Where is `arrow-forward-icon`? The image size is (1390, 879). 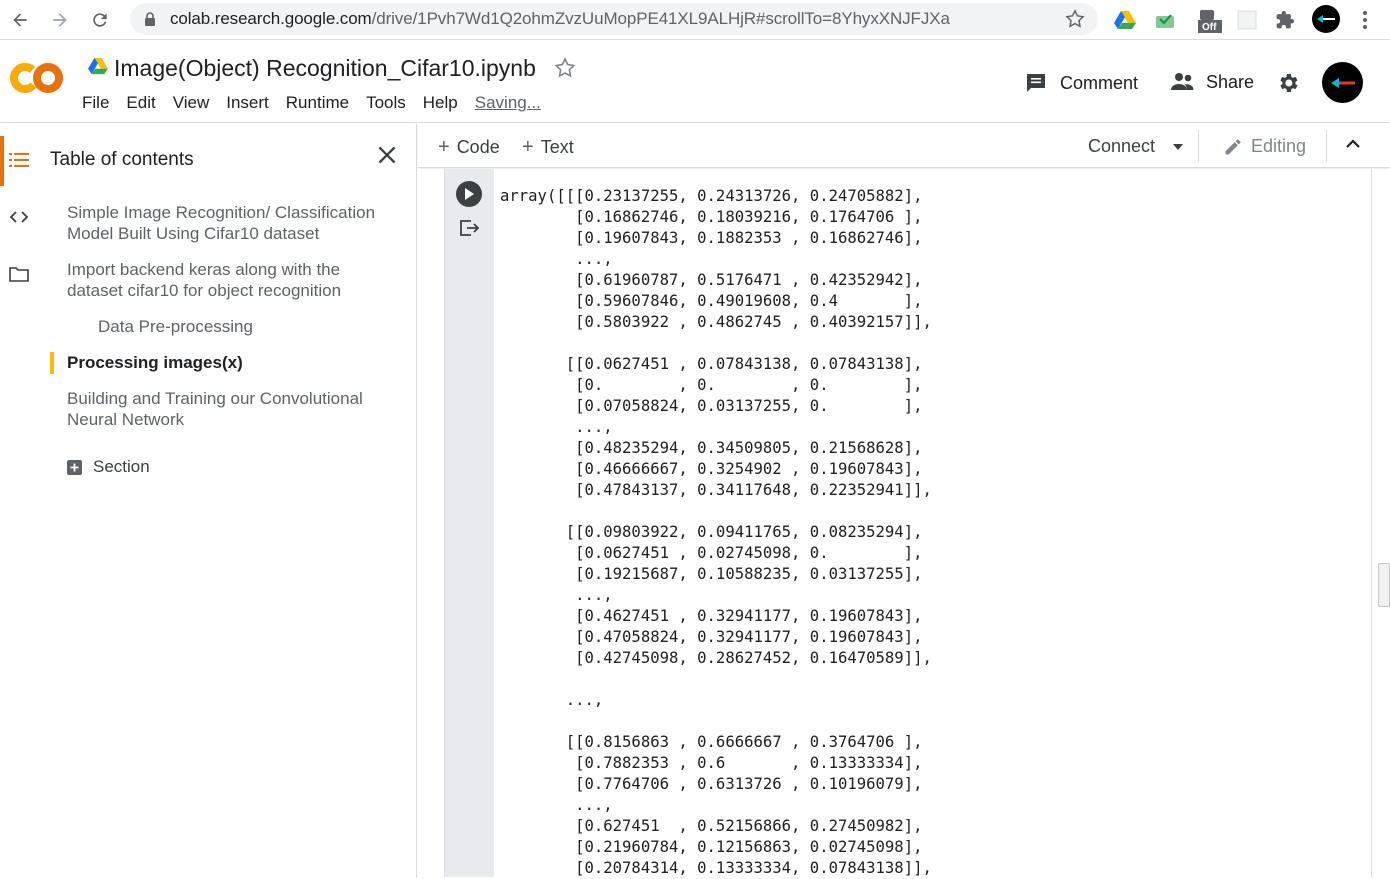
arrow-forward-icon is located at coordinates (60, 20).